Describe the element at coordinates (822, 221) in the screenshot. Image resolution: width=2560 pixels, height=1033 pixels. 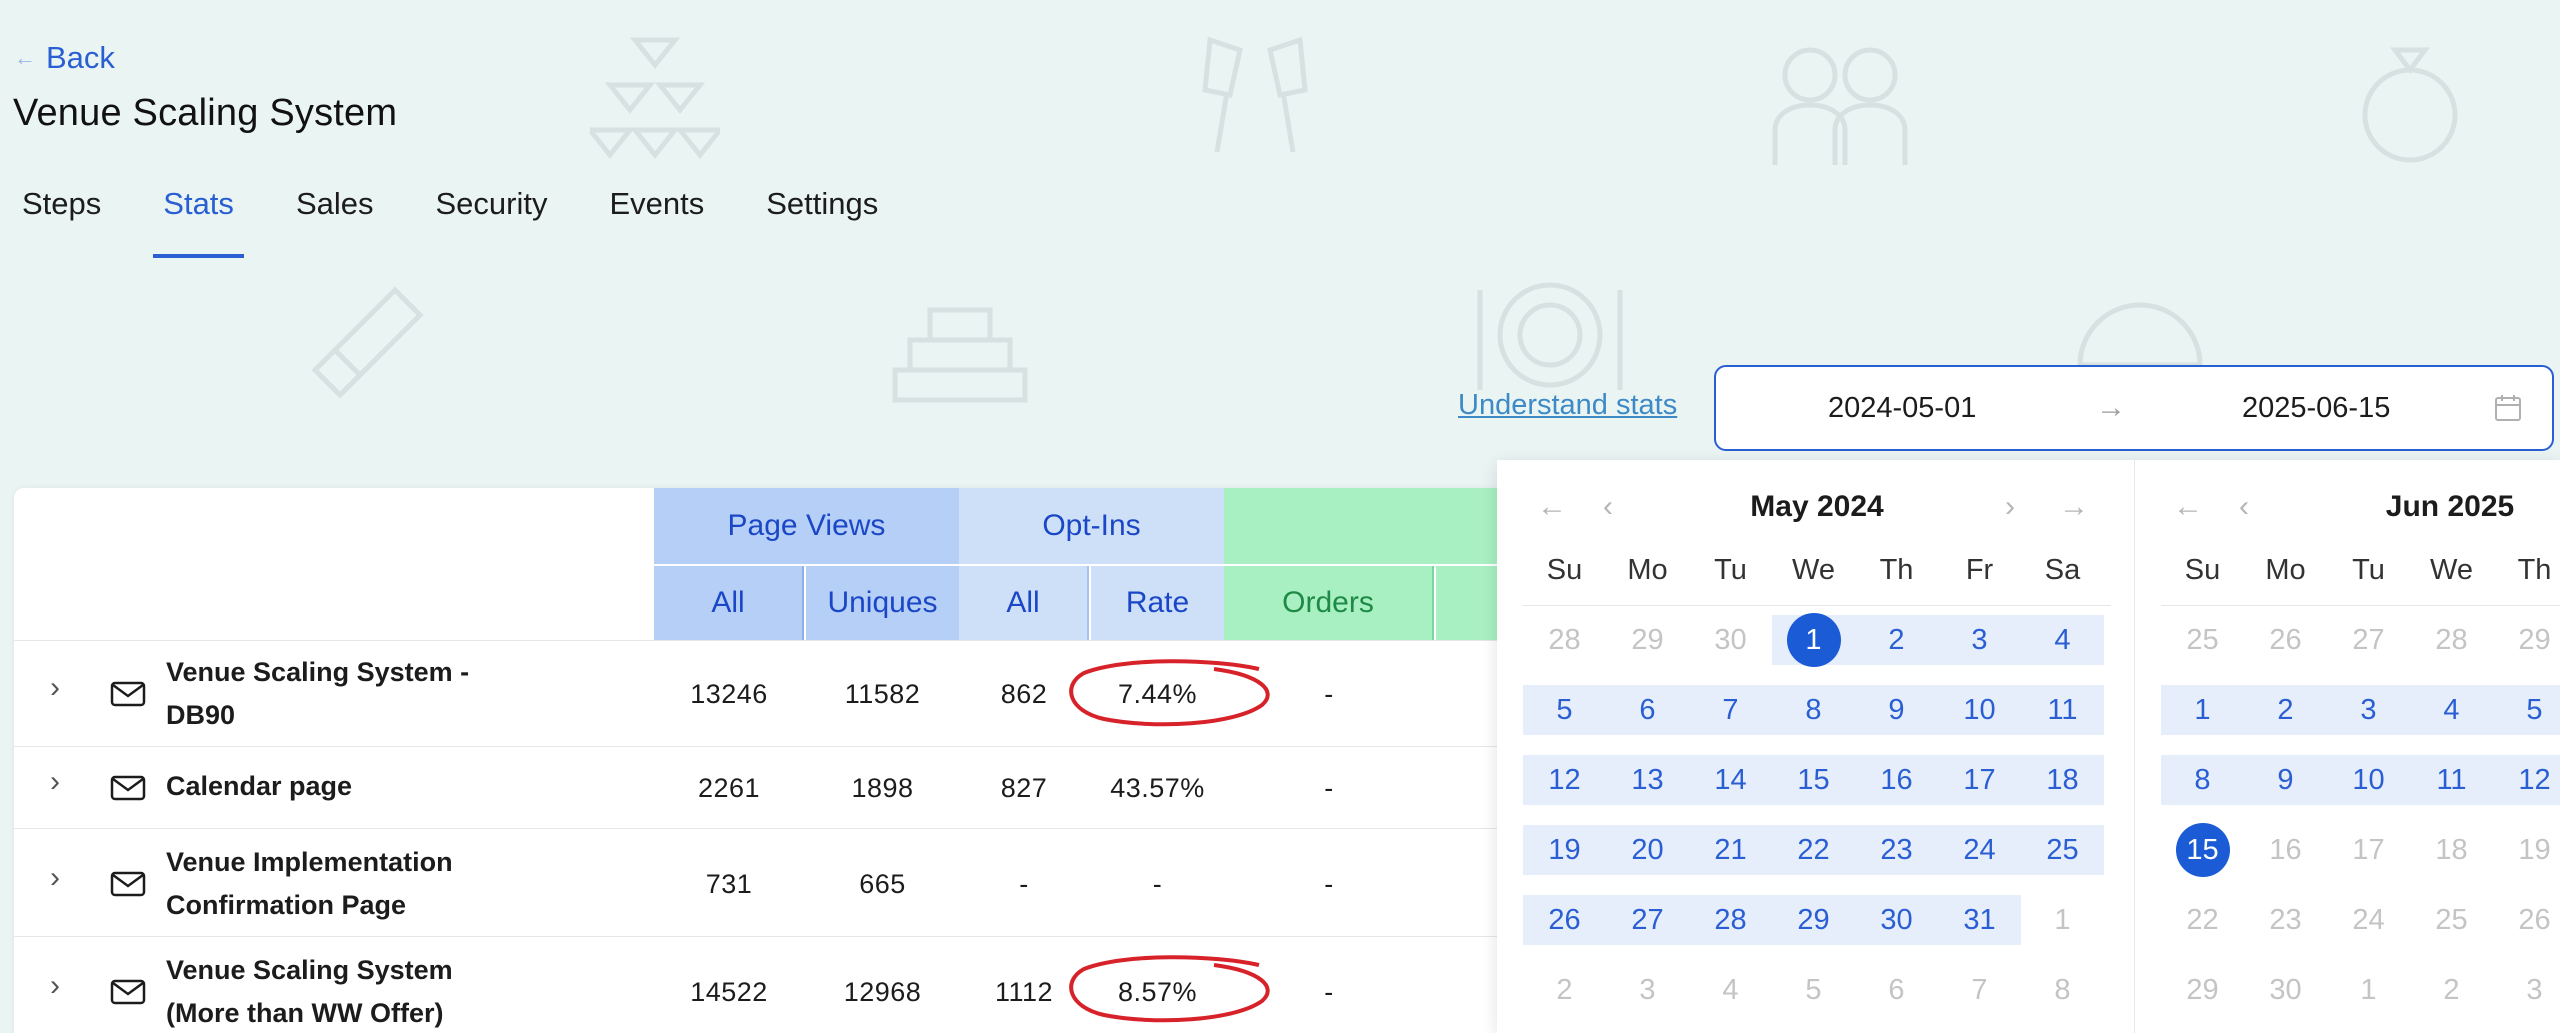
I see `tab-settings: Settings` at that location.